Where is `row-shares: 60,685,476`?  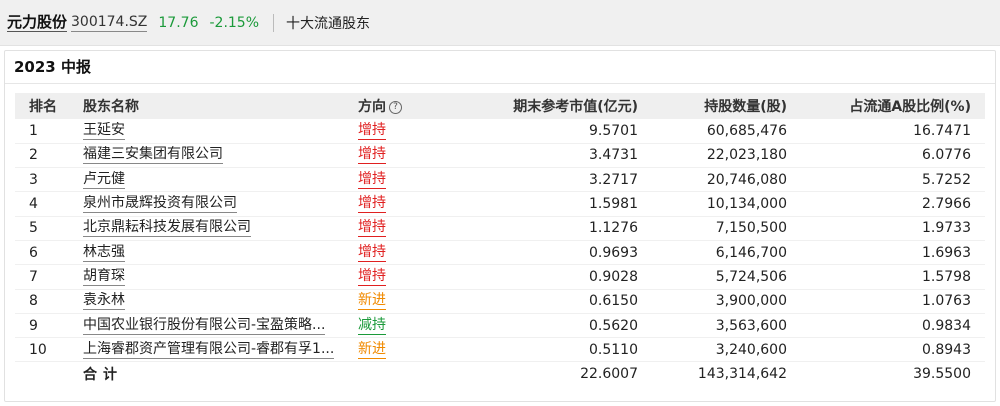 row-shares: 60,685,476 is located at coordinates (712, 131).